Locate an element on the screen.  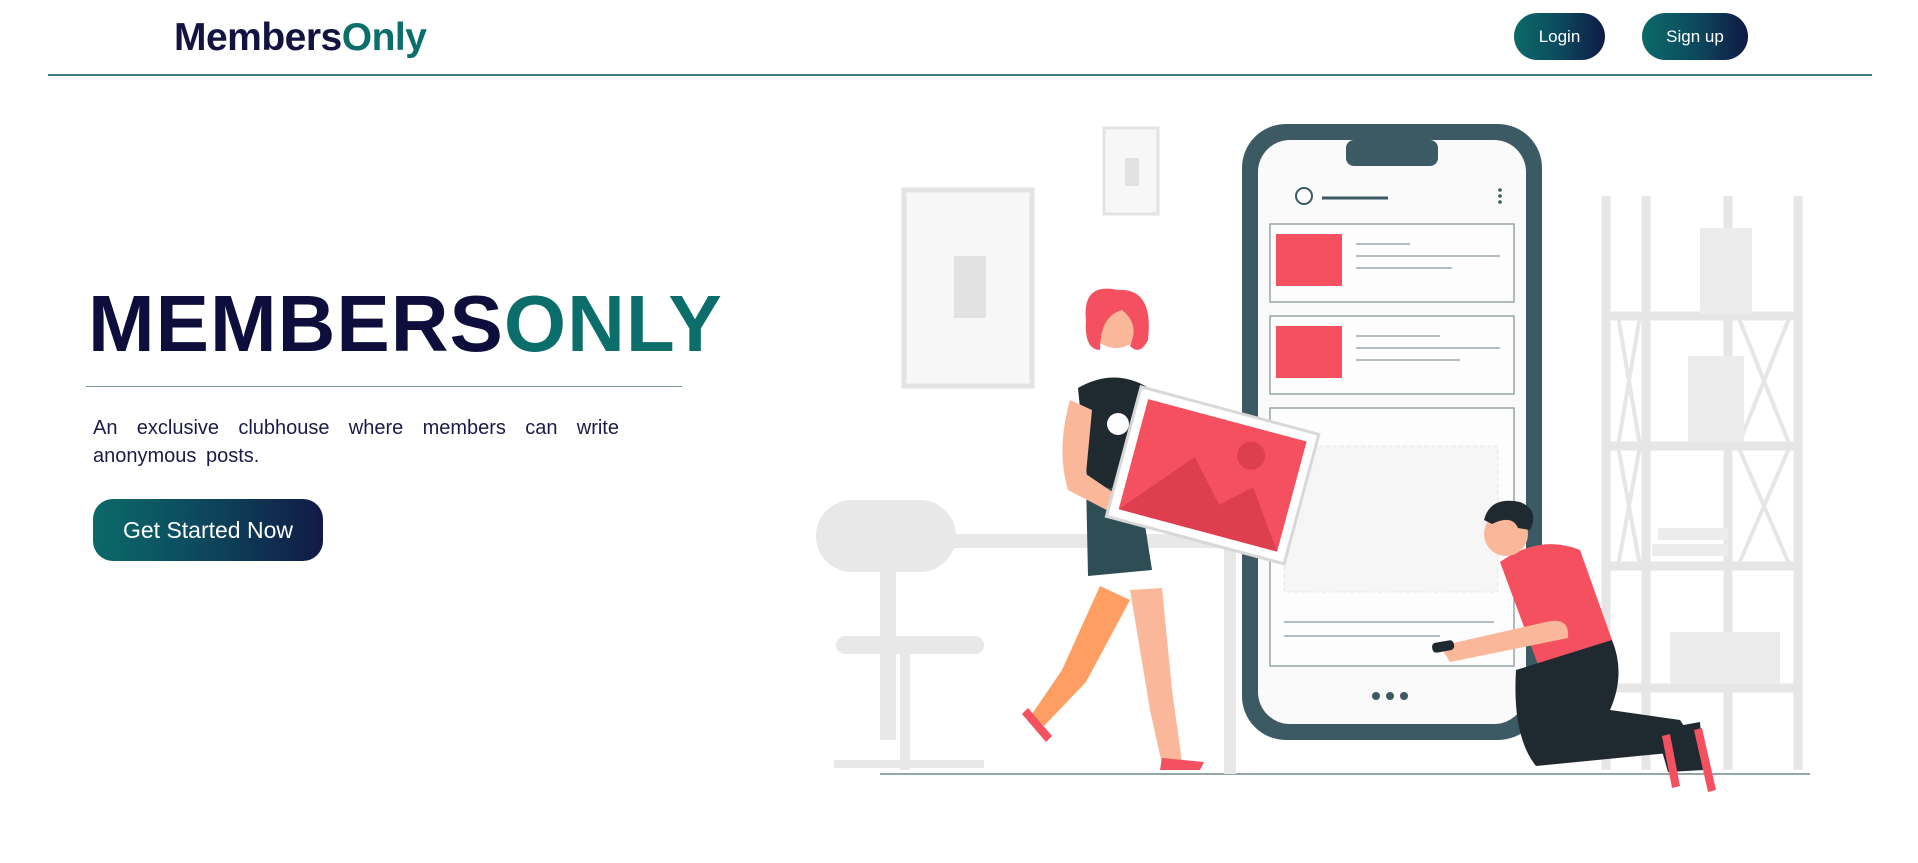
top-navbar: MembersOnly Login Sign up is located at coordinates (960, 38).